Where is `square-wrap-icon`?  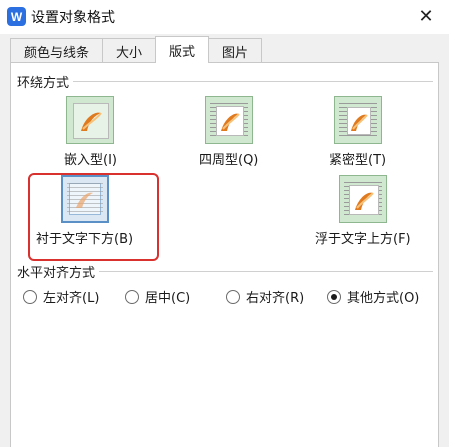 square-wrap-icon is located at coordinates (228, 120).